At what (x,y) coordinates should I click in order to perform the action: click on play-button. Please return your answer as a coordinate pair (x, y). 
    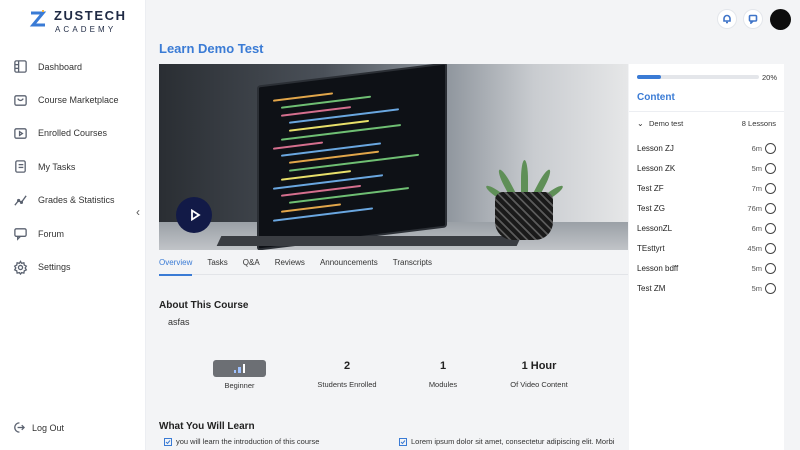
    Looking at the image, I should click on (194, 215).